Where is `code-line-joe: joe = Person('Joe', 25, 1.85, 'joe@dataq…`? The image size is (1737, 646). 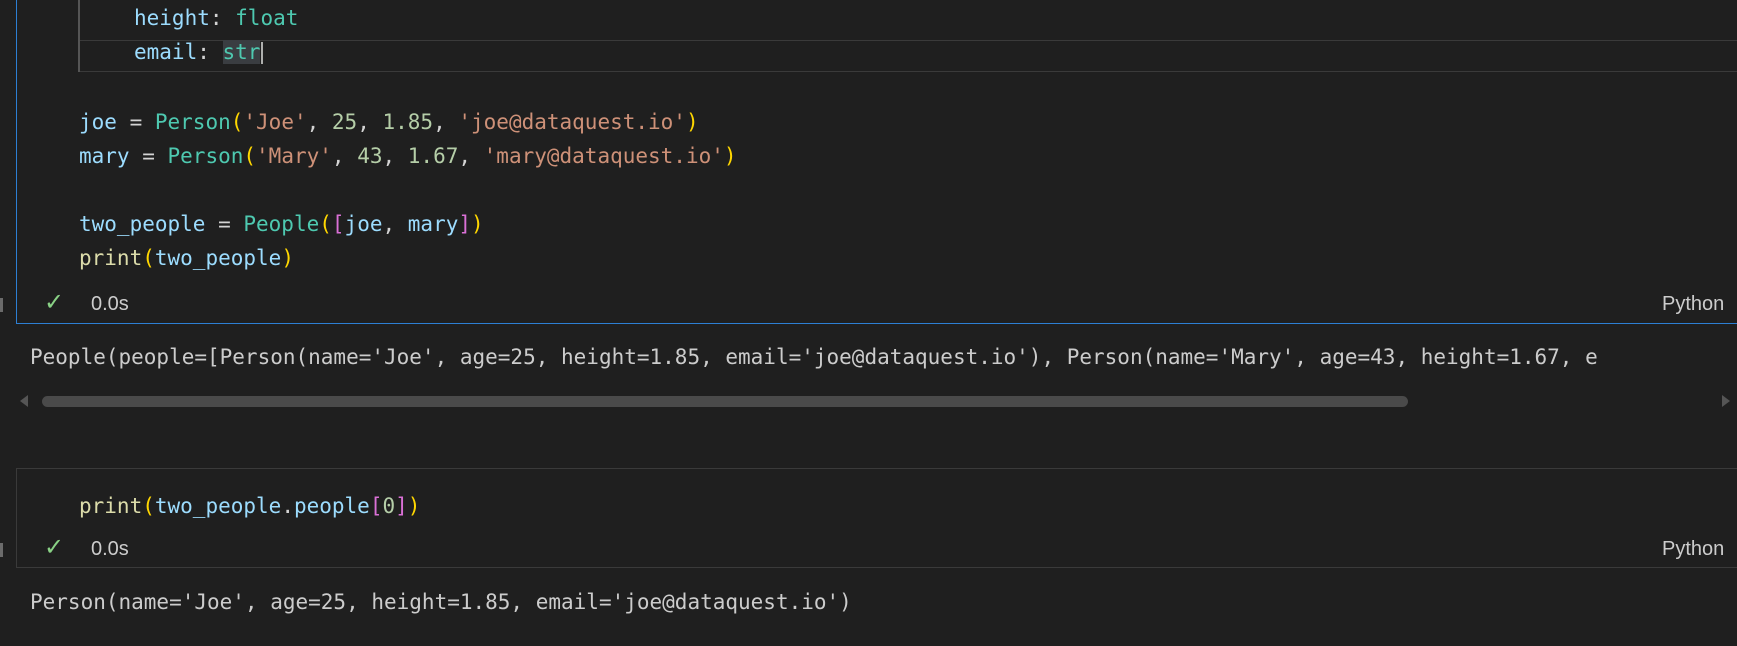 code-line-joe: joe = Person('Joe', 25, 1.85, 'joe@dataq… is located at coordinates (389, 122).